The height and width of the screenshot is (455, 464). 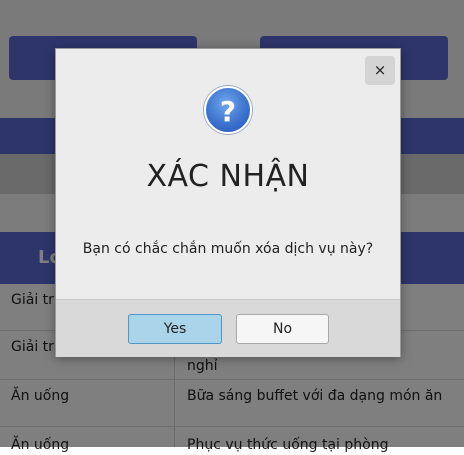 I want to click on question-icon: ?, so click(x=228, y=110).